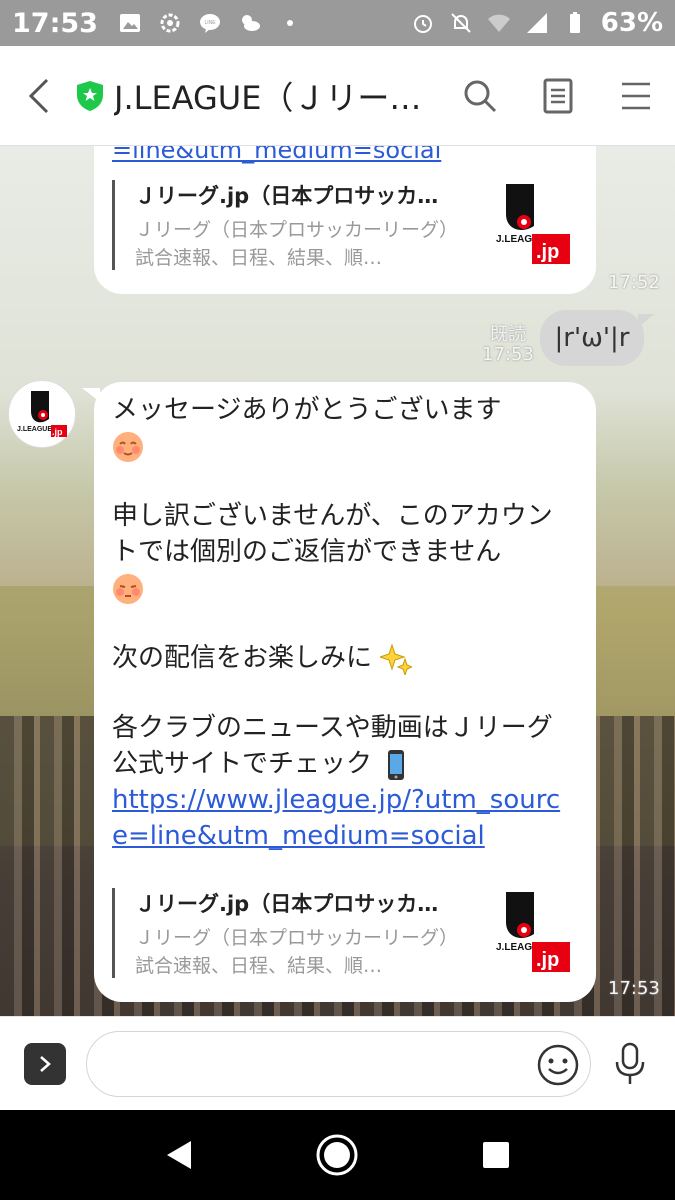 This screenshot has width=675, height=1200. I want to click on message-input, so click(338, 1063).